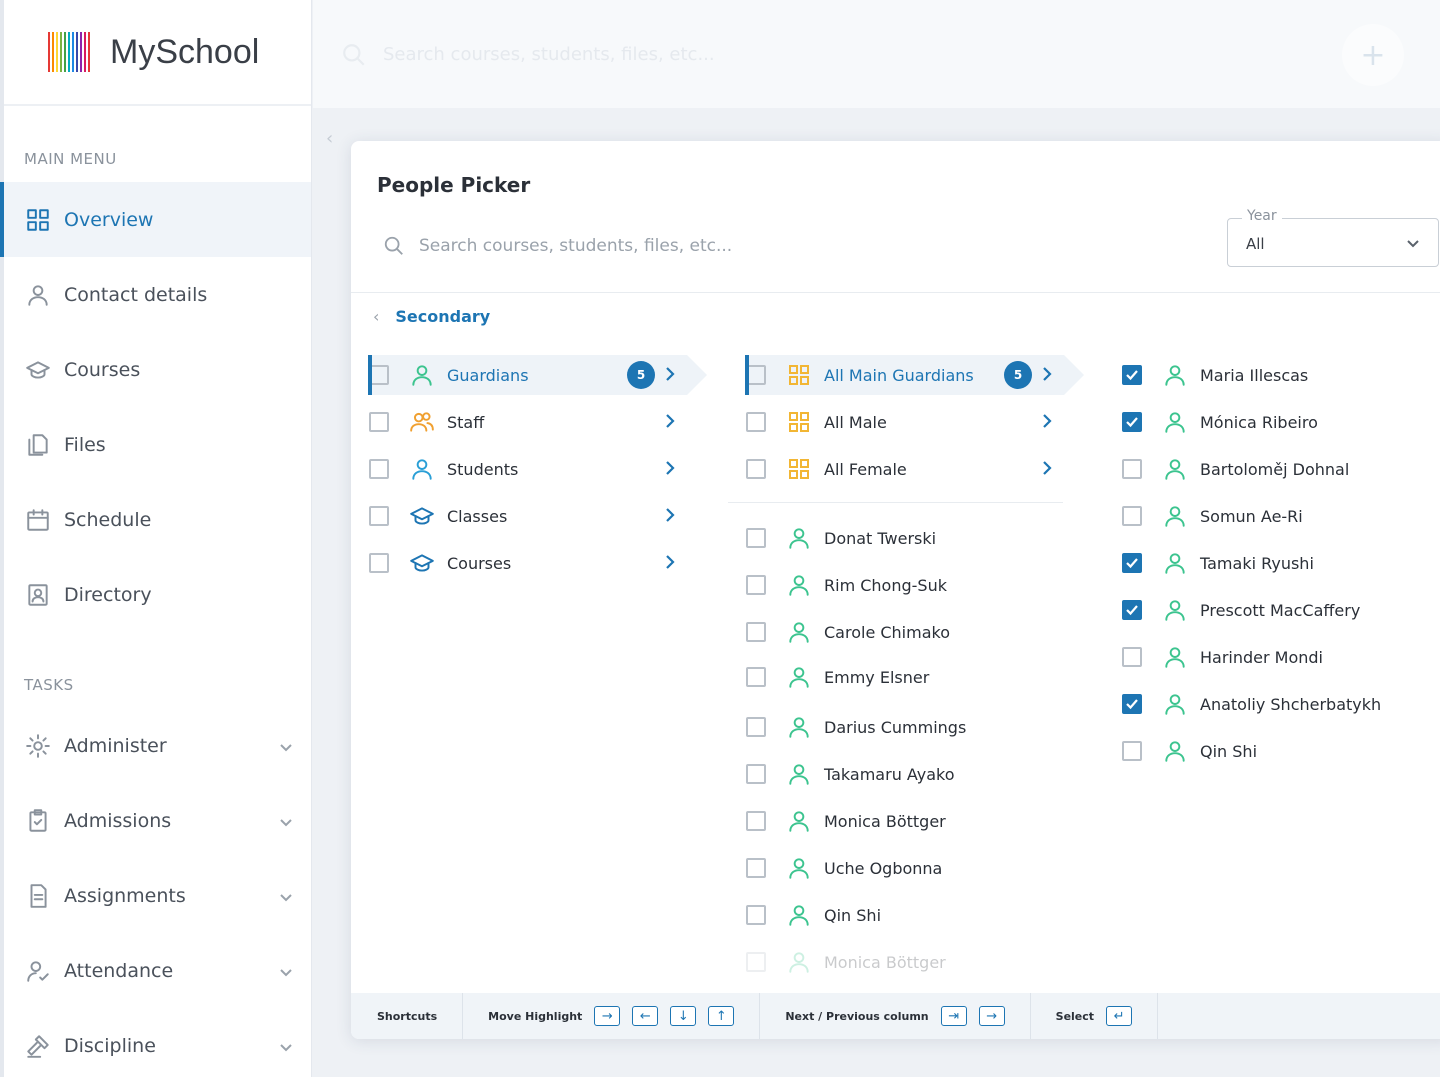 The image size is (1440, 1077). Describe the element at coordinates (157, 594) in the screenshot. I see `sidebar-item-directory: Directory` at that location.